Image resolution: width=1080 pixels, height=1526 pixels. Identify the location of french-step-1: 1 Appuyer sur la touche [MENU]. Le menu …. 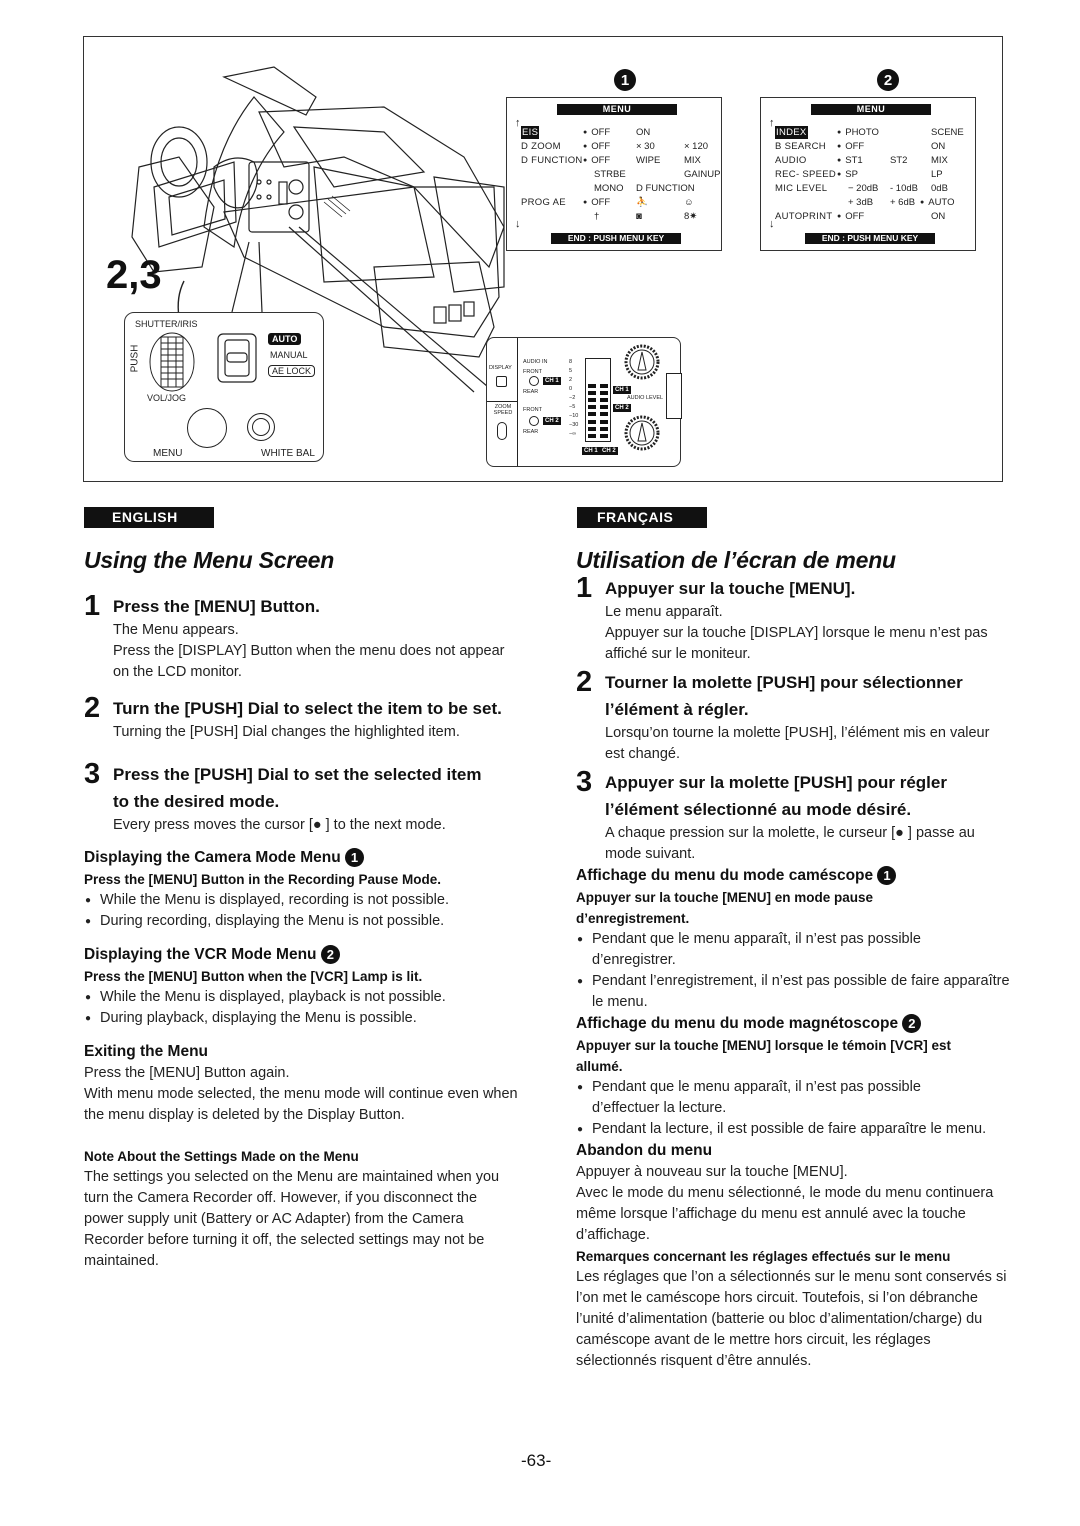
(794, 618).